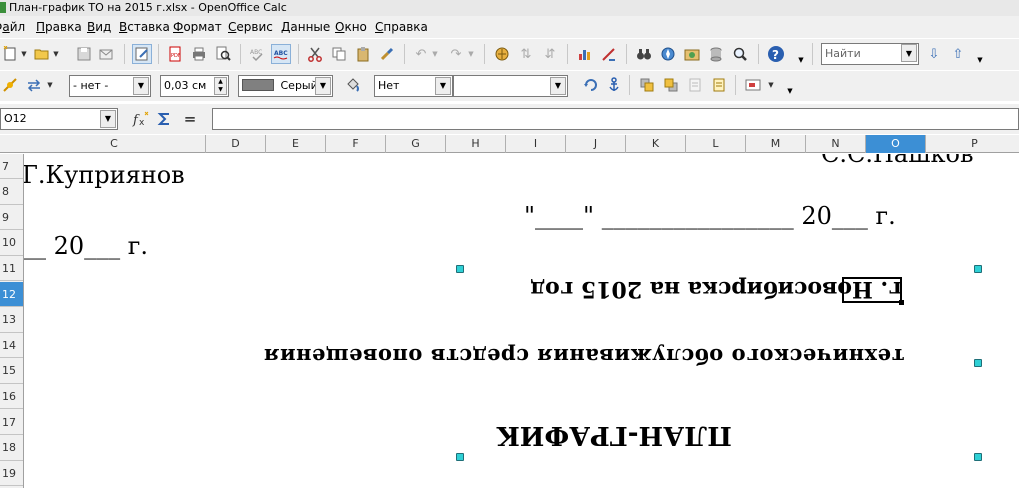 The image size is (1019, 488). I want to click on formula-equals-icon: =, so click(190, 119).